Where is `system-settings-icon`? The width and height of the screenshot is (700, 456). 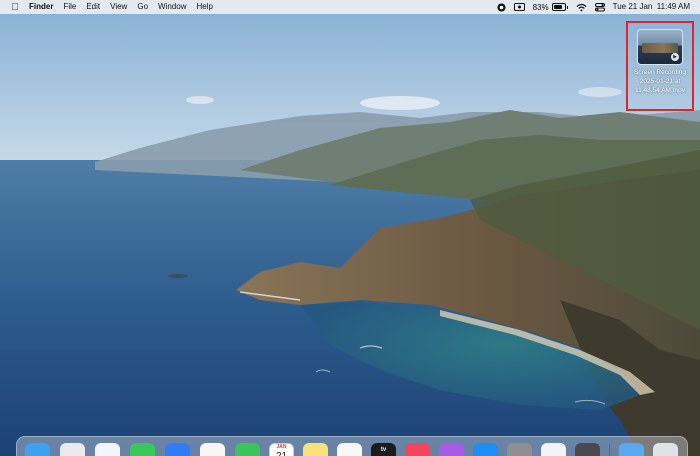
system-settings-icon is located at coordinates (519, 449).